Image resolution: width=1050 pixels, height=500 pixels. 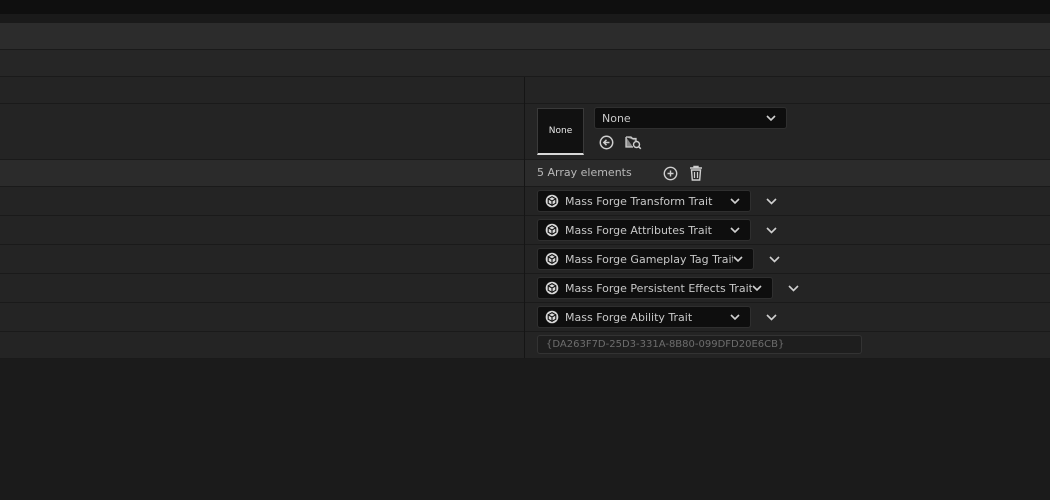 I want to click on trait-name: Mass Forge Ability Trait, so click(x=629, y=317).